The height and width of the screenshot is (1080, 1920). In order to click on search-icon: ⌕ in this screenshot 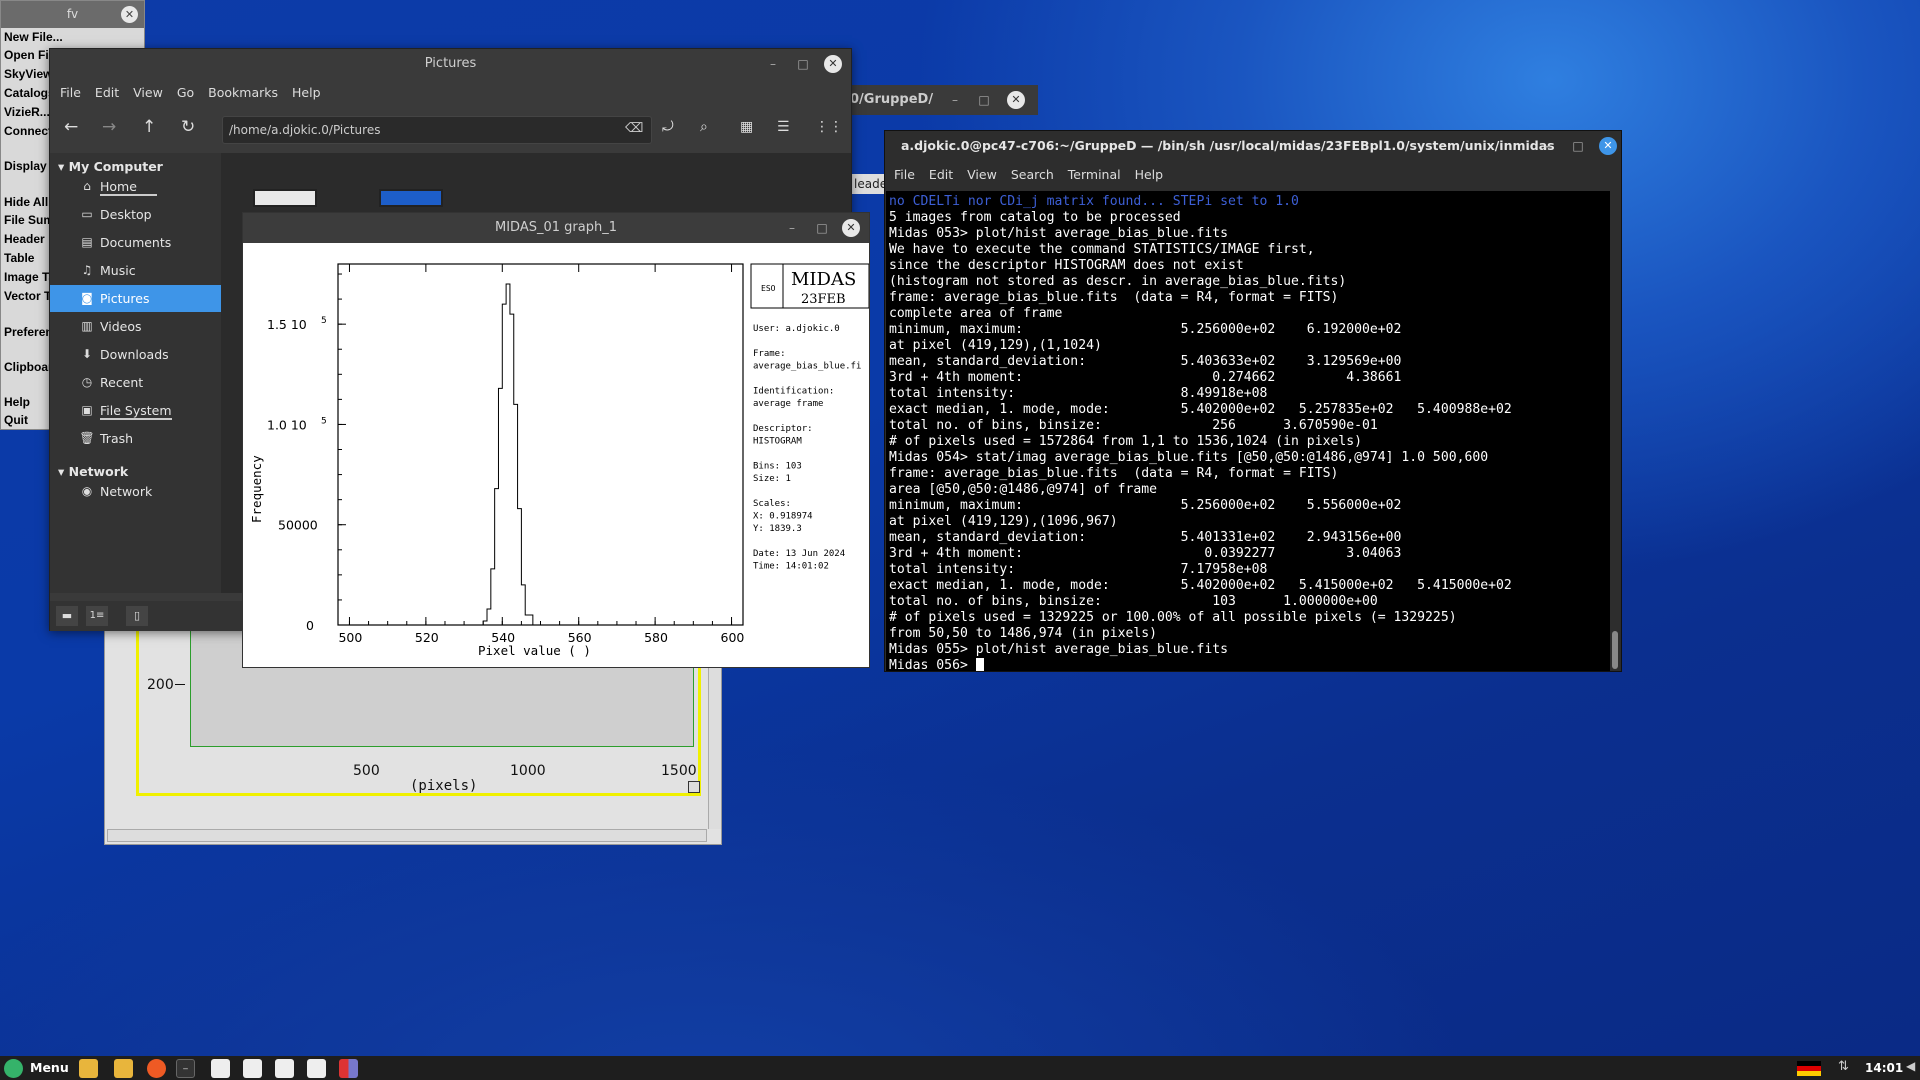, I will do `click(704, 127)`.